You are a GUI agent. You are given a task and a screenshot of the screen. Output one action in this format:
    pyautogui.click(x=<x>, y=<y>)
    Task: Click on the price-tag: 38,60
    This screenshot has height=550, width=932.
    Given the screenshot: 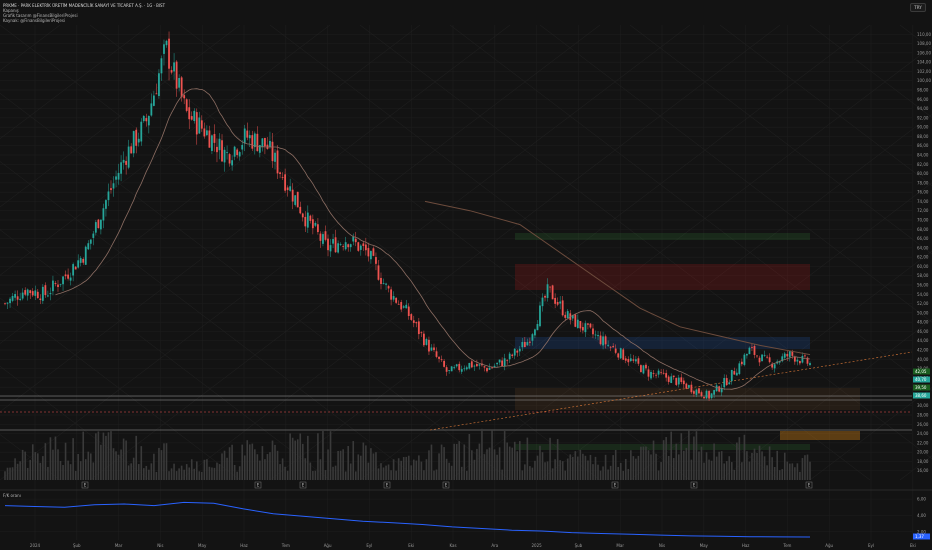 What is the action you would take?
    pyautogui.click(x=921, y=395)
    